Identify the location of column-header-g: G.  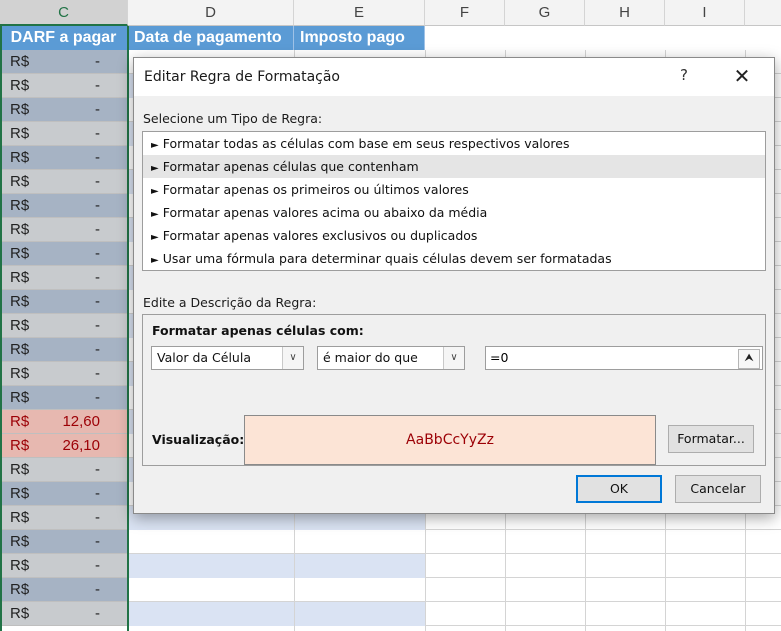
(545, 13).